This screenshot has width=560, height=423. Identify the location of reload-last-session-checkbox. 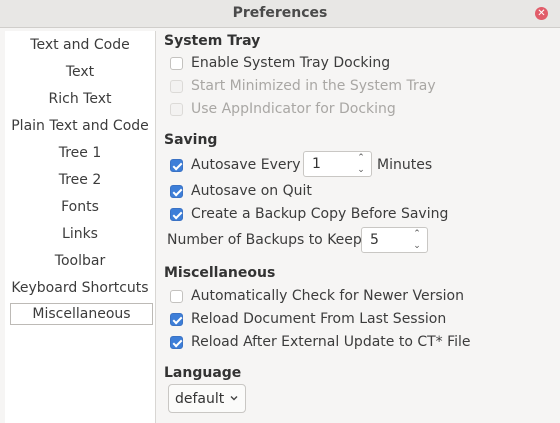
(176, 319).